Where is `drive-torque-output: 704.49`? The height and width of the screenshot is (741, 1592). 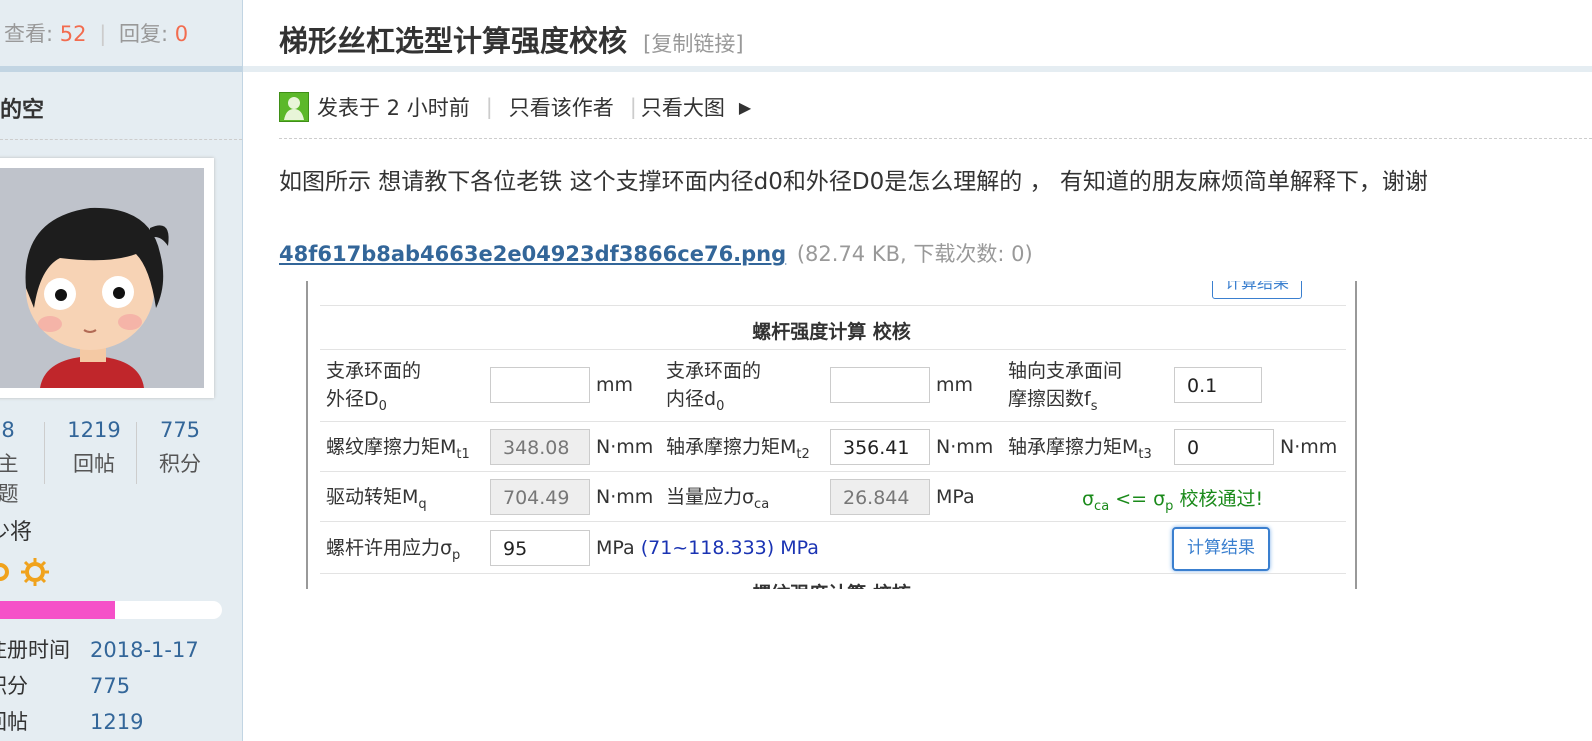 drive-torque-output: 704.49 is located at coordinates (540, 497).